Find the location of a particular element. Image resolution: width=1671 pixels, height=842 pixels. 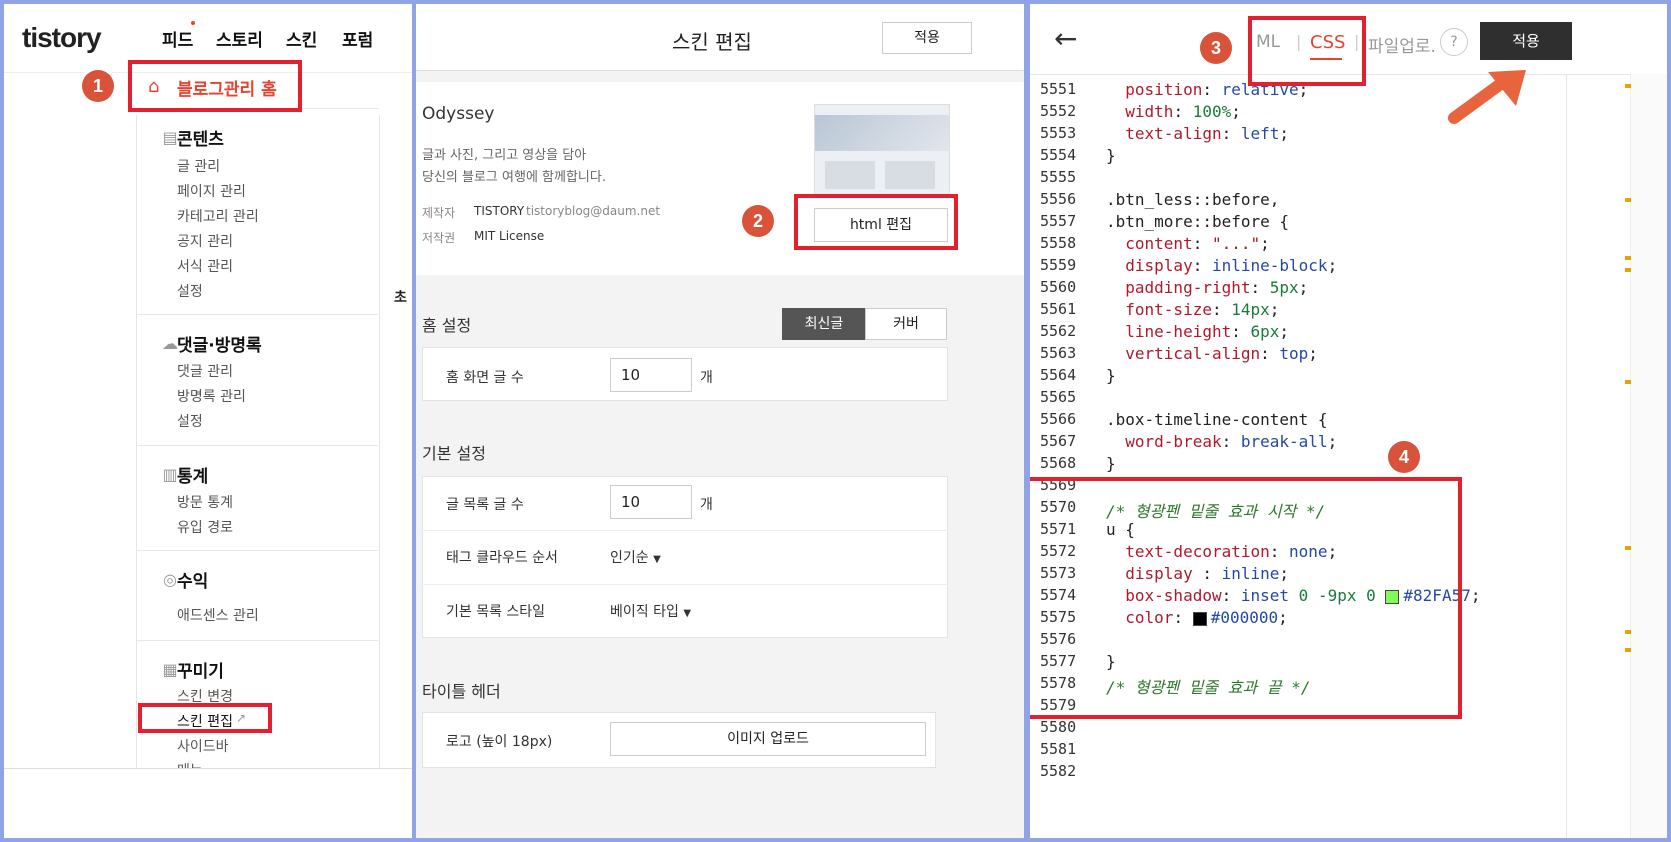

tab-cover: 커버 is located at coordinates (906, 324).